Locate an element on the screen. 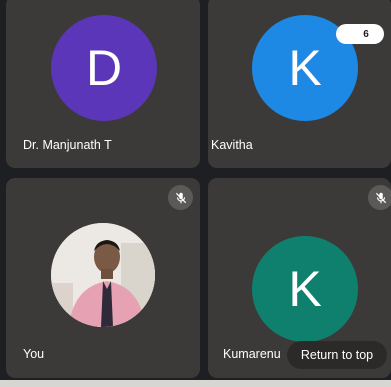 This screenshot has height=387, width=391. avatar: K is located at coordinates (305, 289).